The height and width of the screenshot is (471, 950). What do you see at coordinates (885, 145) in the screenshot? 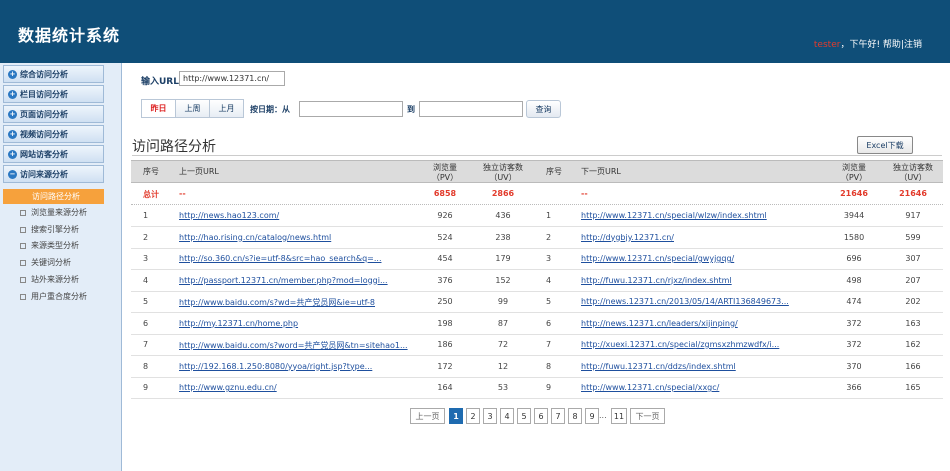
I see `excel-download-button: Excel下载` at bounding box center [885, 145].